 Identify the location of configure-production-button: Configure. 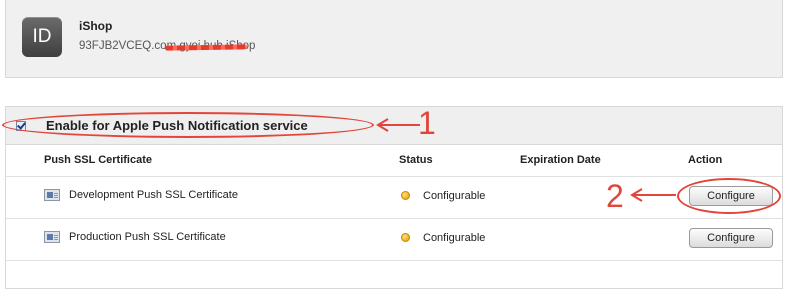
(731, 238).